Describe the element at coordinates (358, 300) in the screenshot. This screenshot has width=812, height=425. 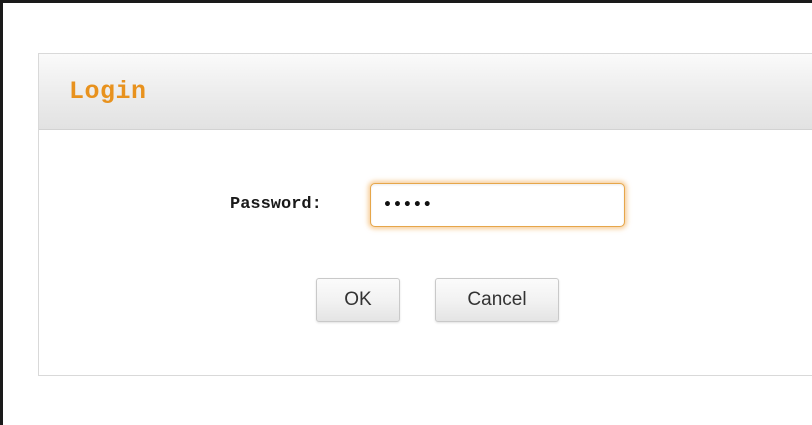
I see `ok-button: OK` at that location.